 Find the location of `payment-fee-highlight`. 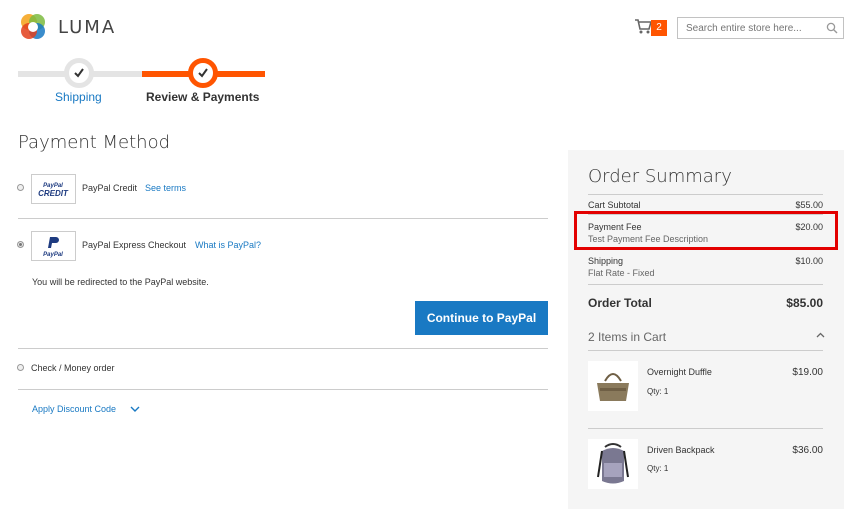

payment-fee-highlight is located at coordinates (706, 230).